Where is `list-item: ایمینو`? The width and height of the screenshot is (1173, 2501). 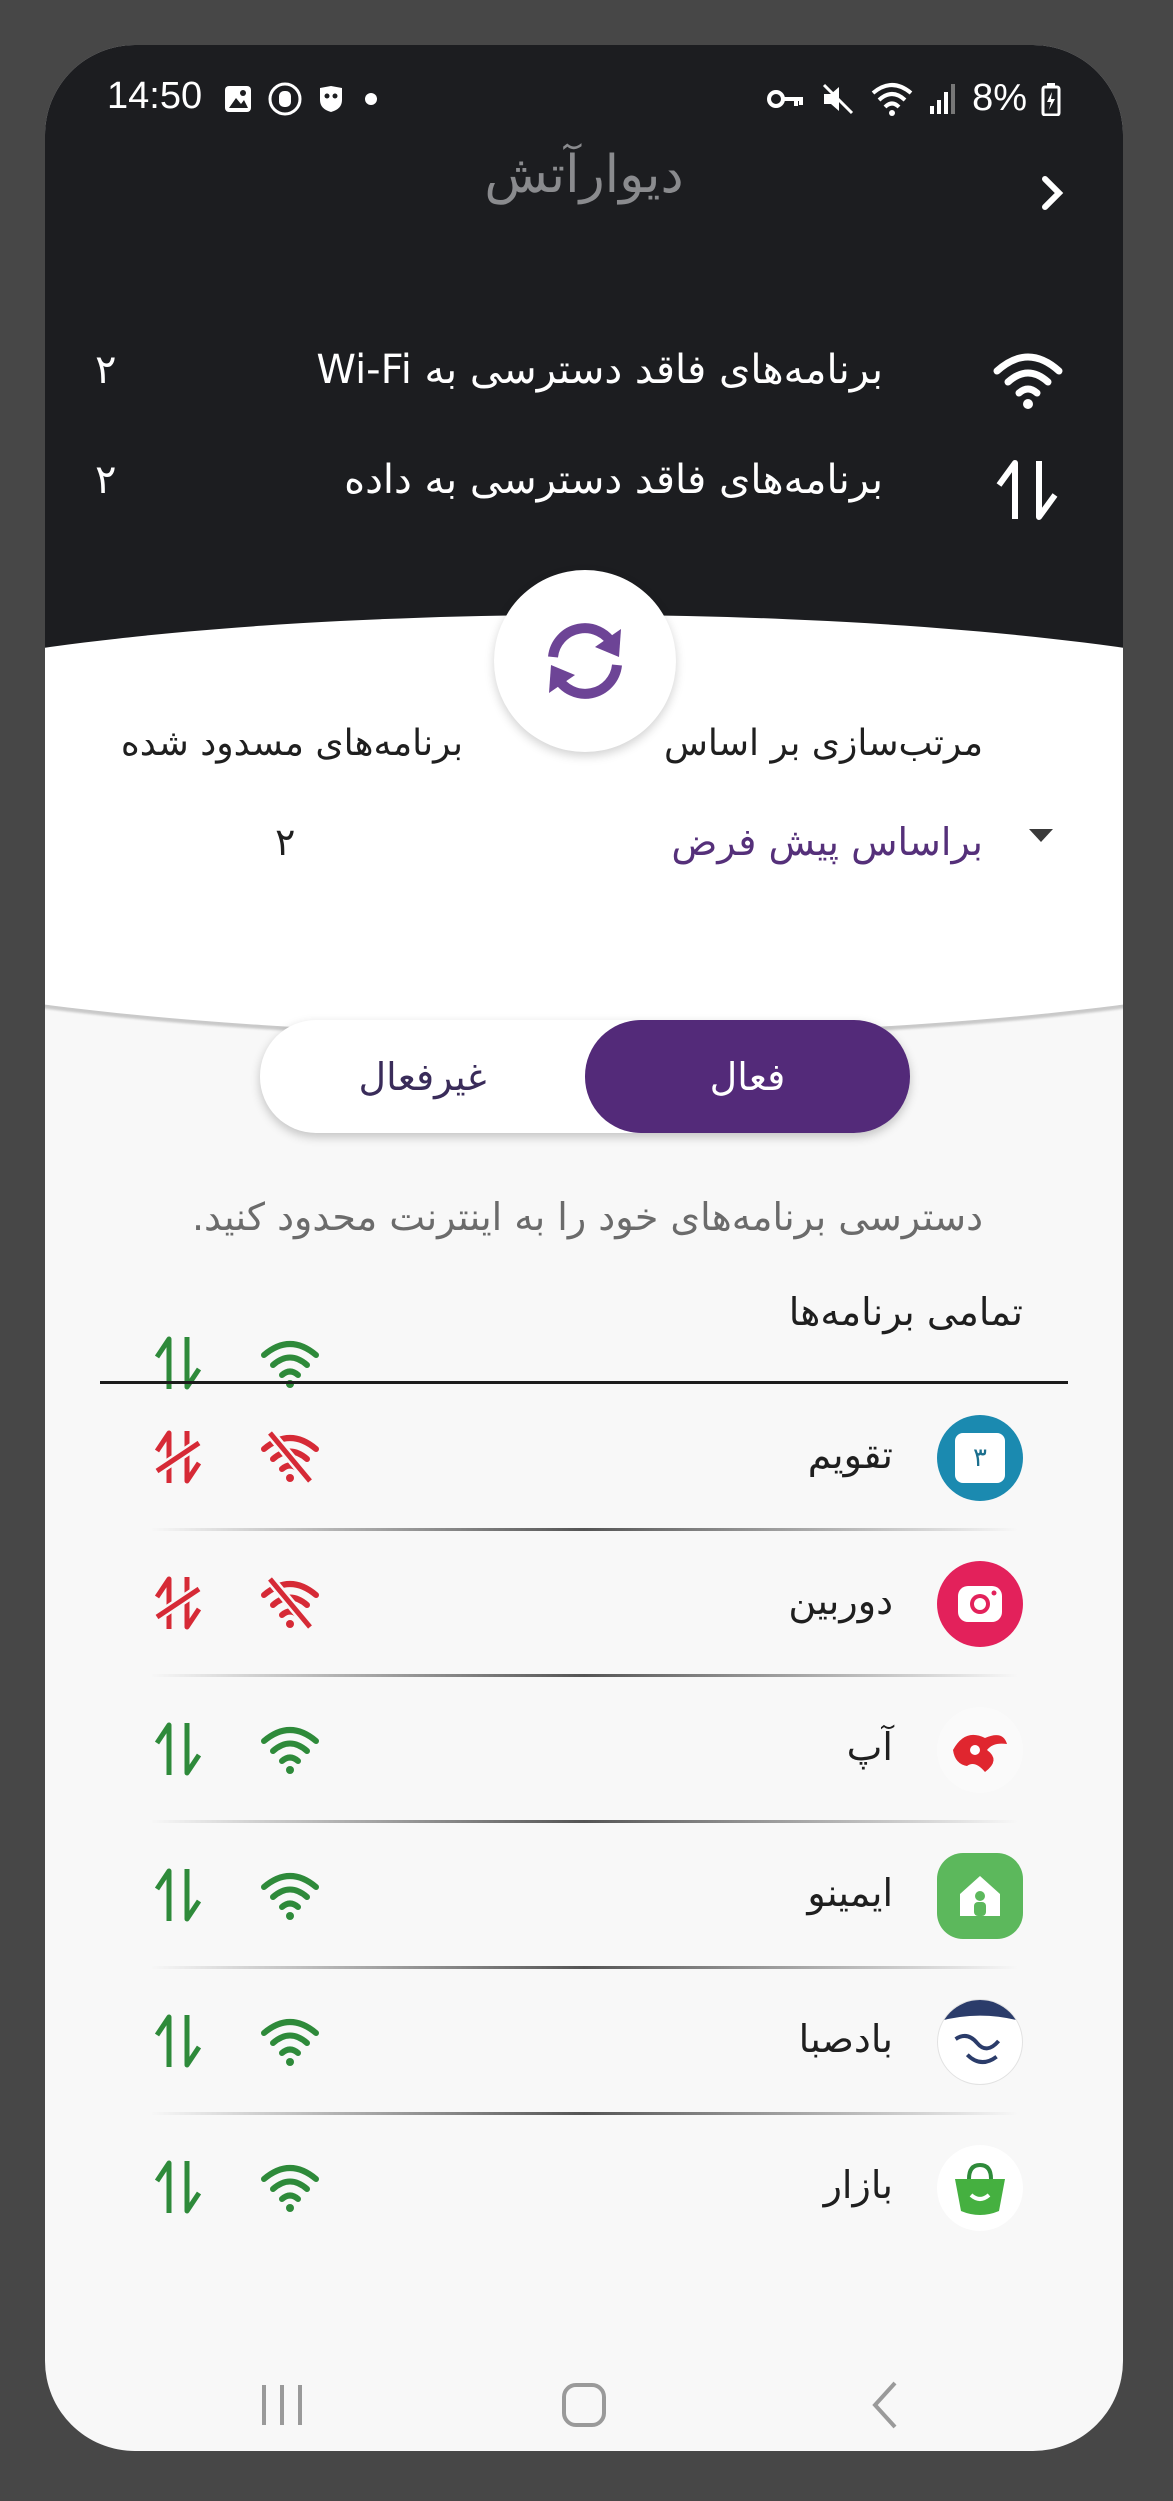
list-item: ایمینو is located at coordinates (584, 1896).